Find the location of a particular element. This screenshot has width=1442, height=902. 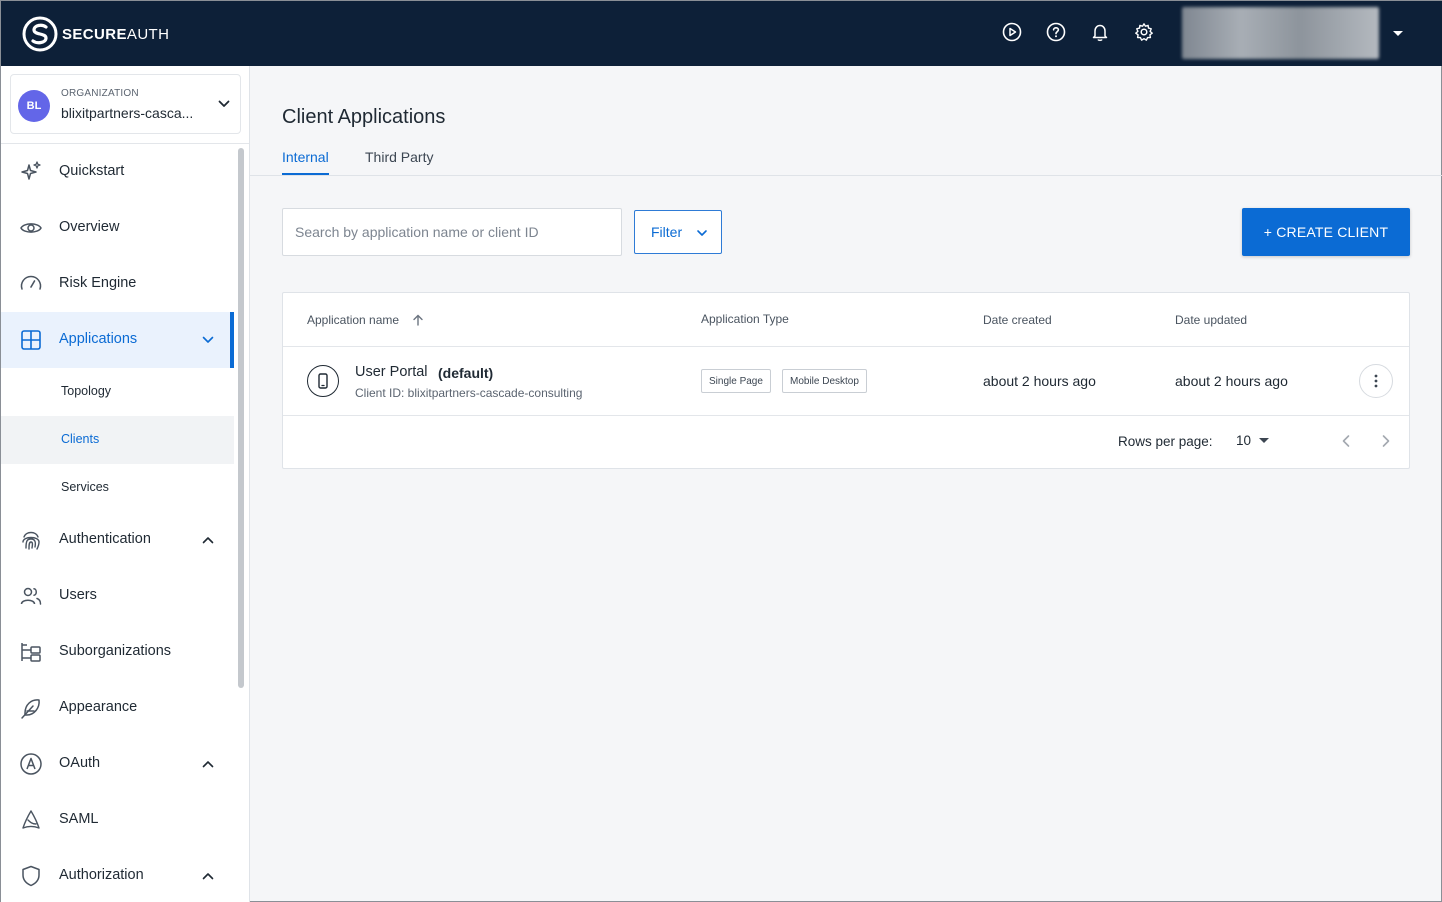

sidebar-item-label: SAML is located at coordinates (79, 819).